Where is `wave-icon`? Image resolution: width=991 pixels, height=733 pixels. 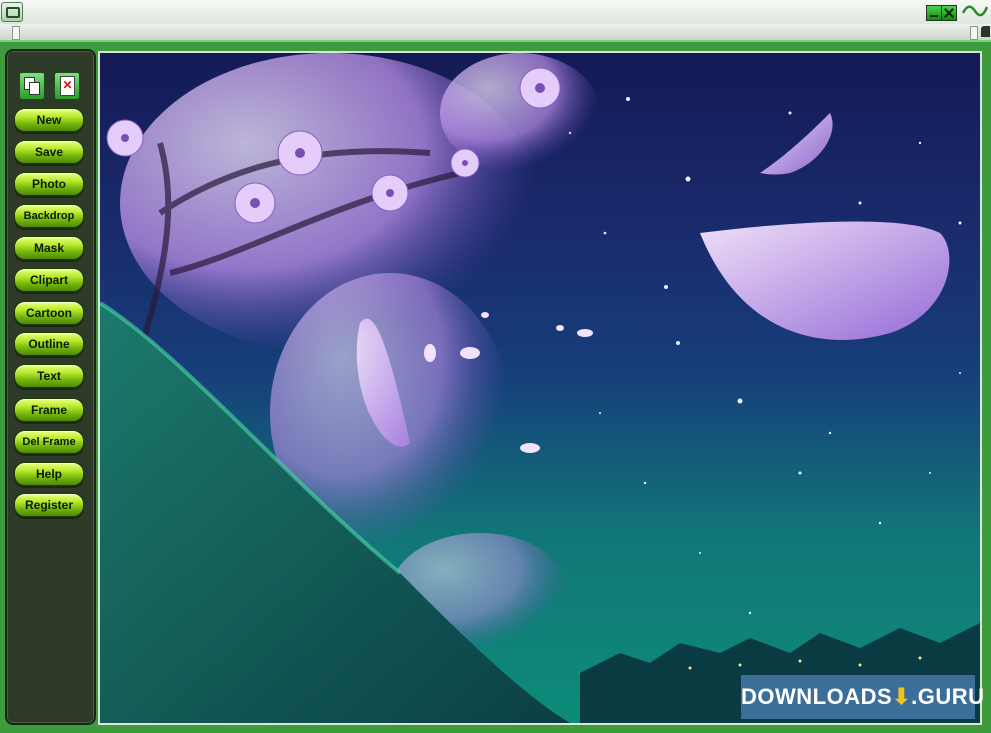 wave-icon is located at coordinates (975, 11).